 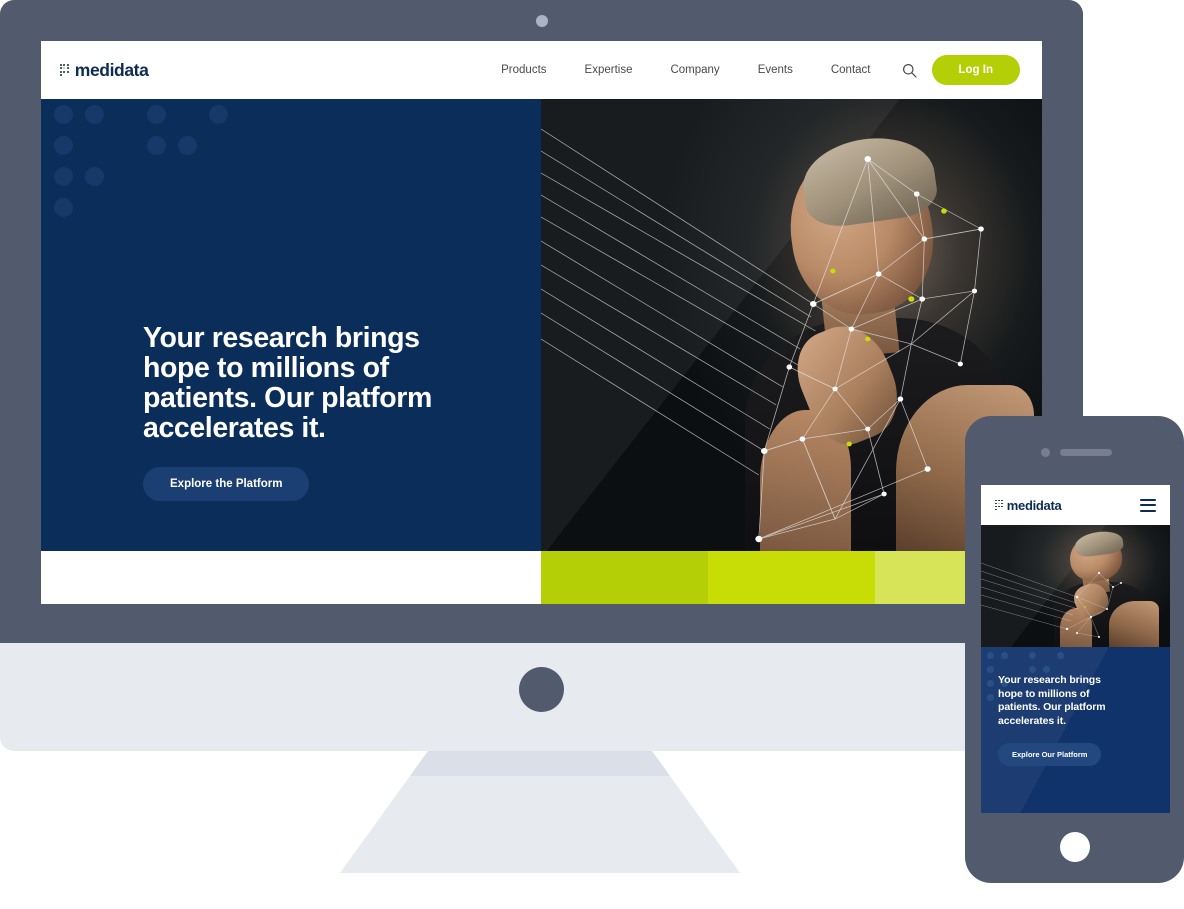 I want to click on monitor-camera-icon, so click(x=542, y=21).